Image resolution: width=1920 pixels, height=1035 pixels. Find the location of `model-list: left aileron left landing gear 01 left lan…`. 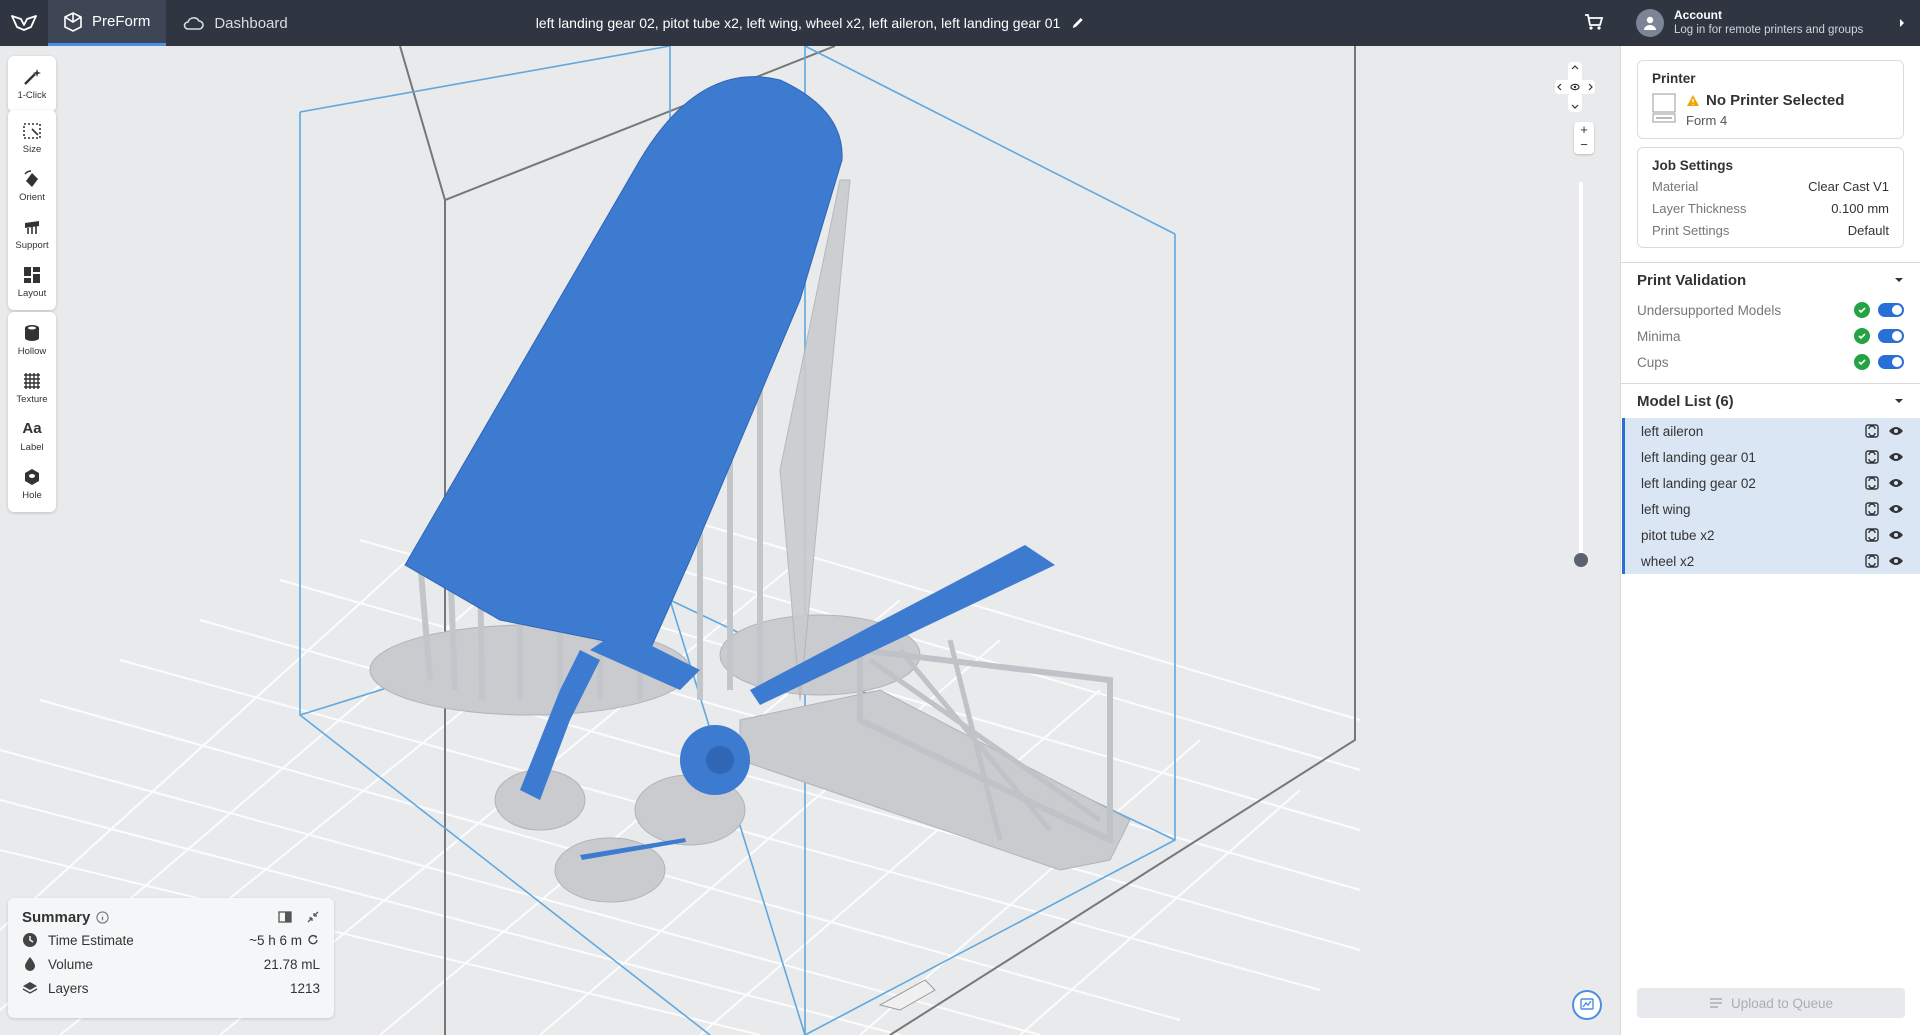

model-list: left aileron left landing gear 01 left lan… is located at coordinates (1770, 496).